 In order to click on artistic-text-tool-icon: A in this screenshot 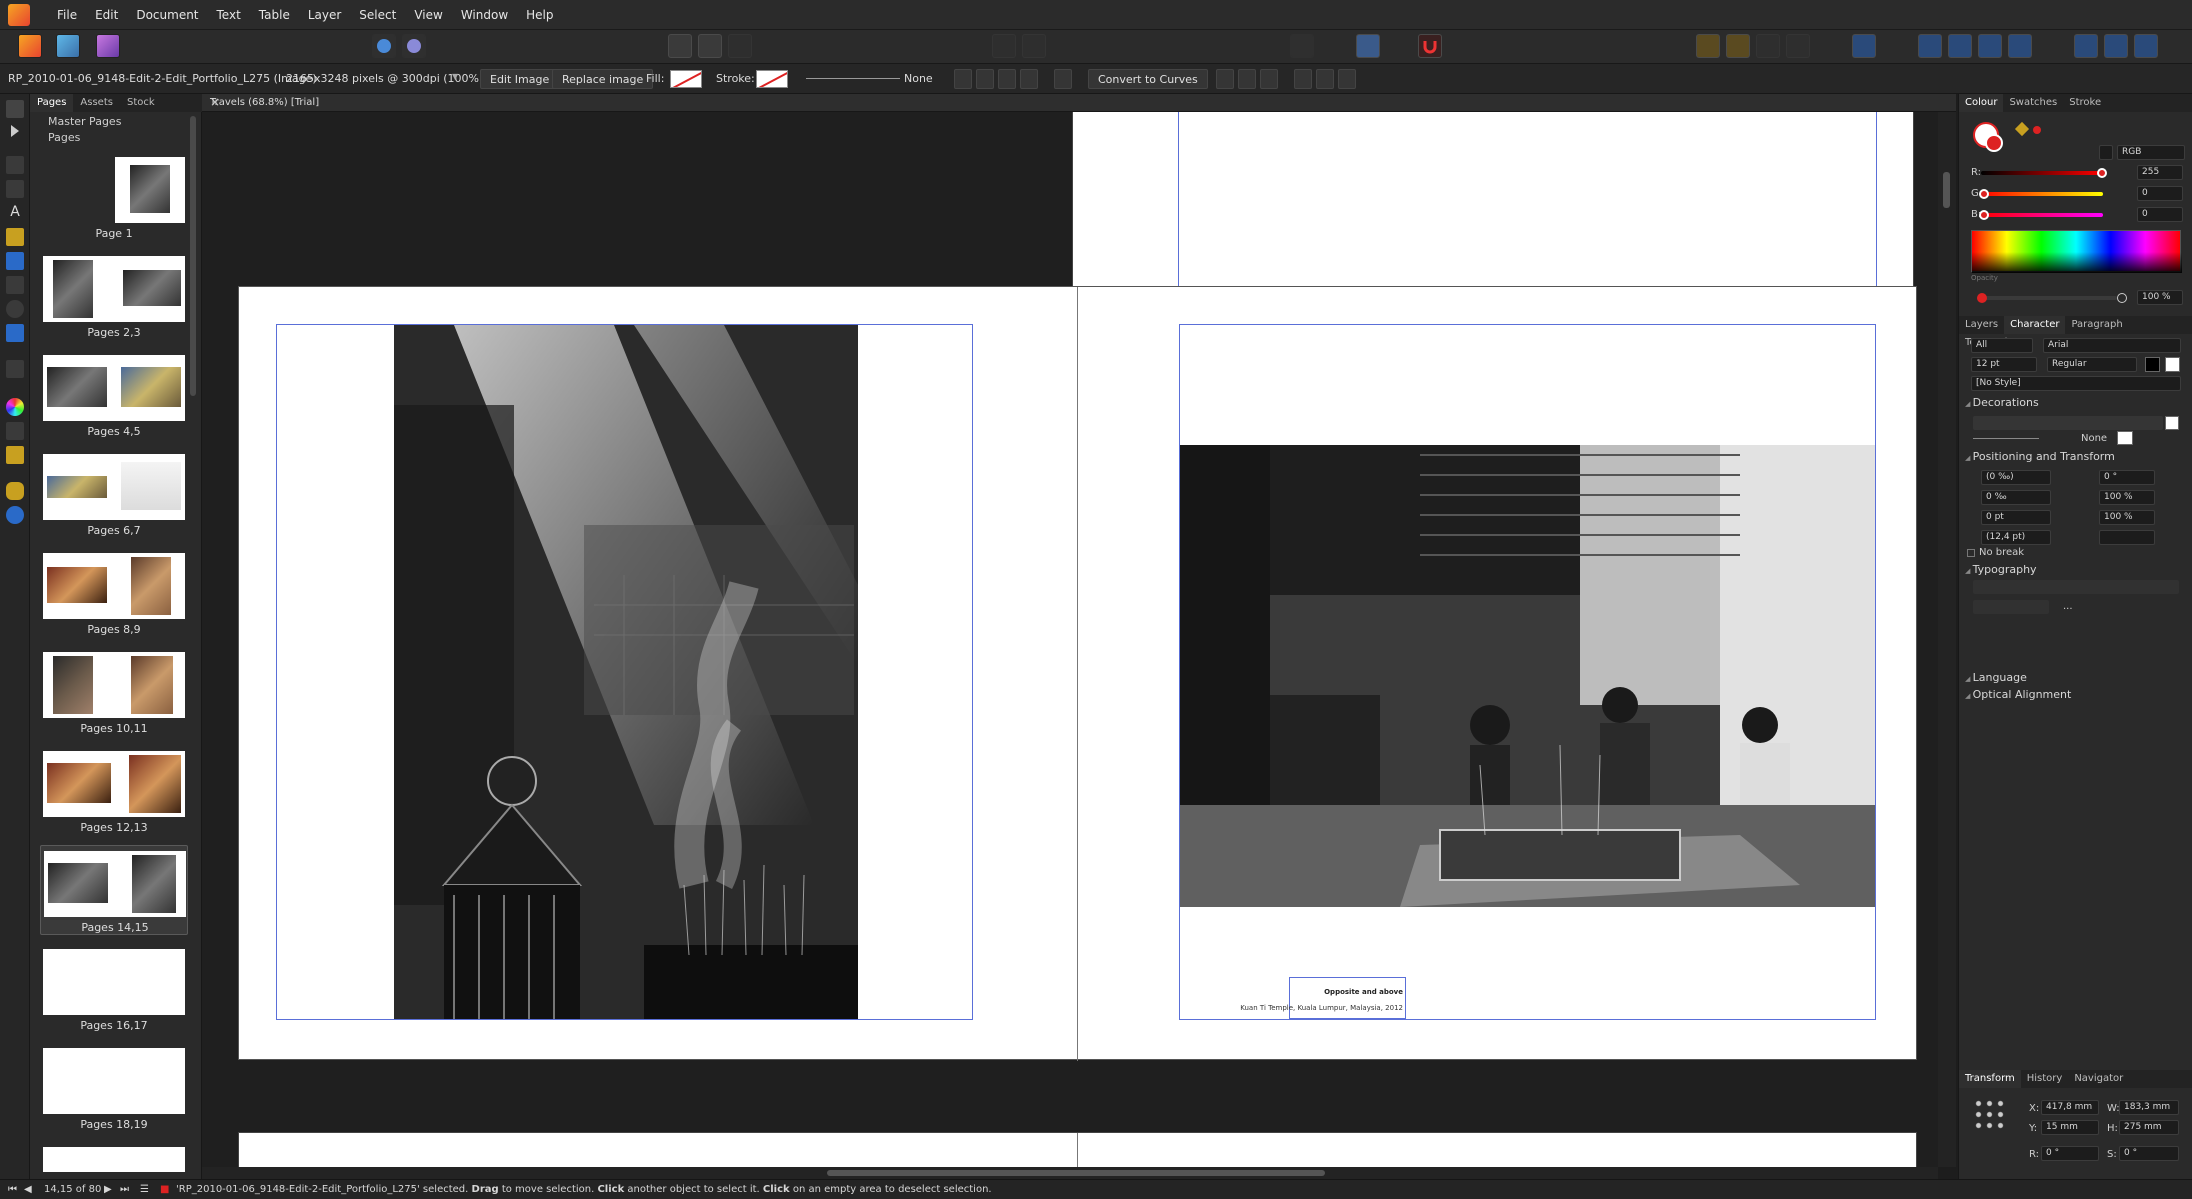, I will do `click(15, 213)`.